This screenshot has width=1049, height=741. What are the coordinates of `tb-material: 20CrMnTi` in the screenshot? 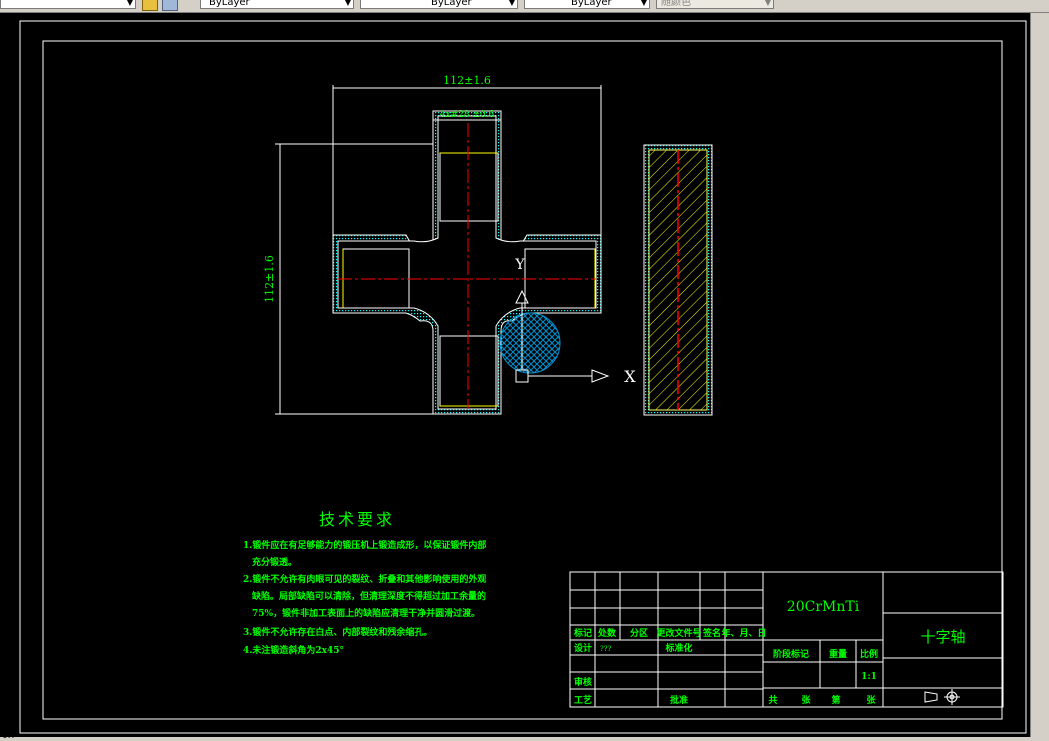 It's located at (823, 607).